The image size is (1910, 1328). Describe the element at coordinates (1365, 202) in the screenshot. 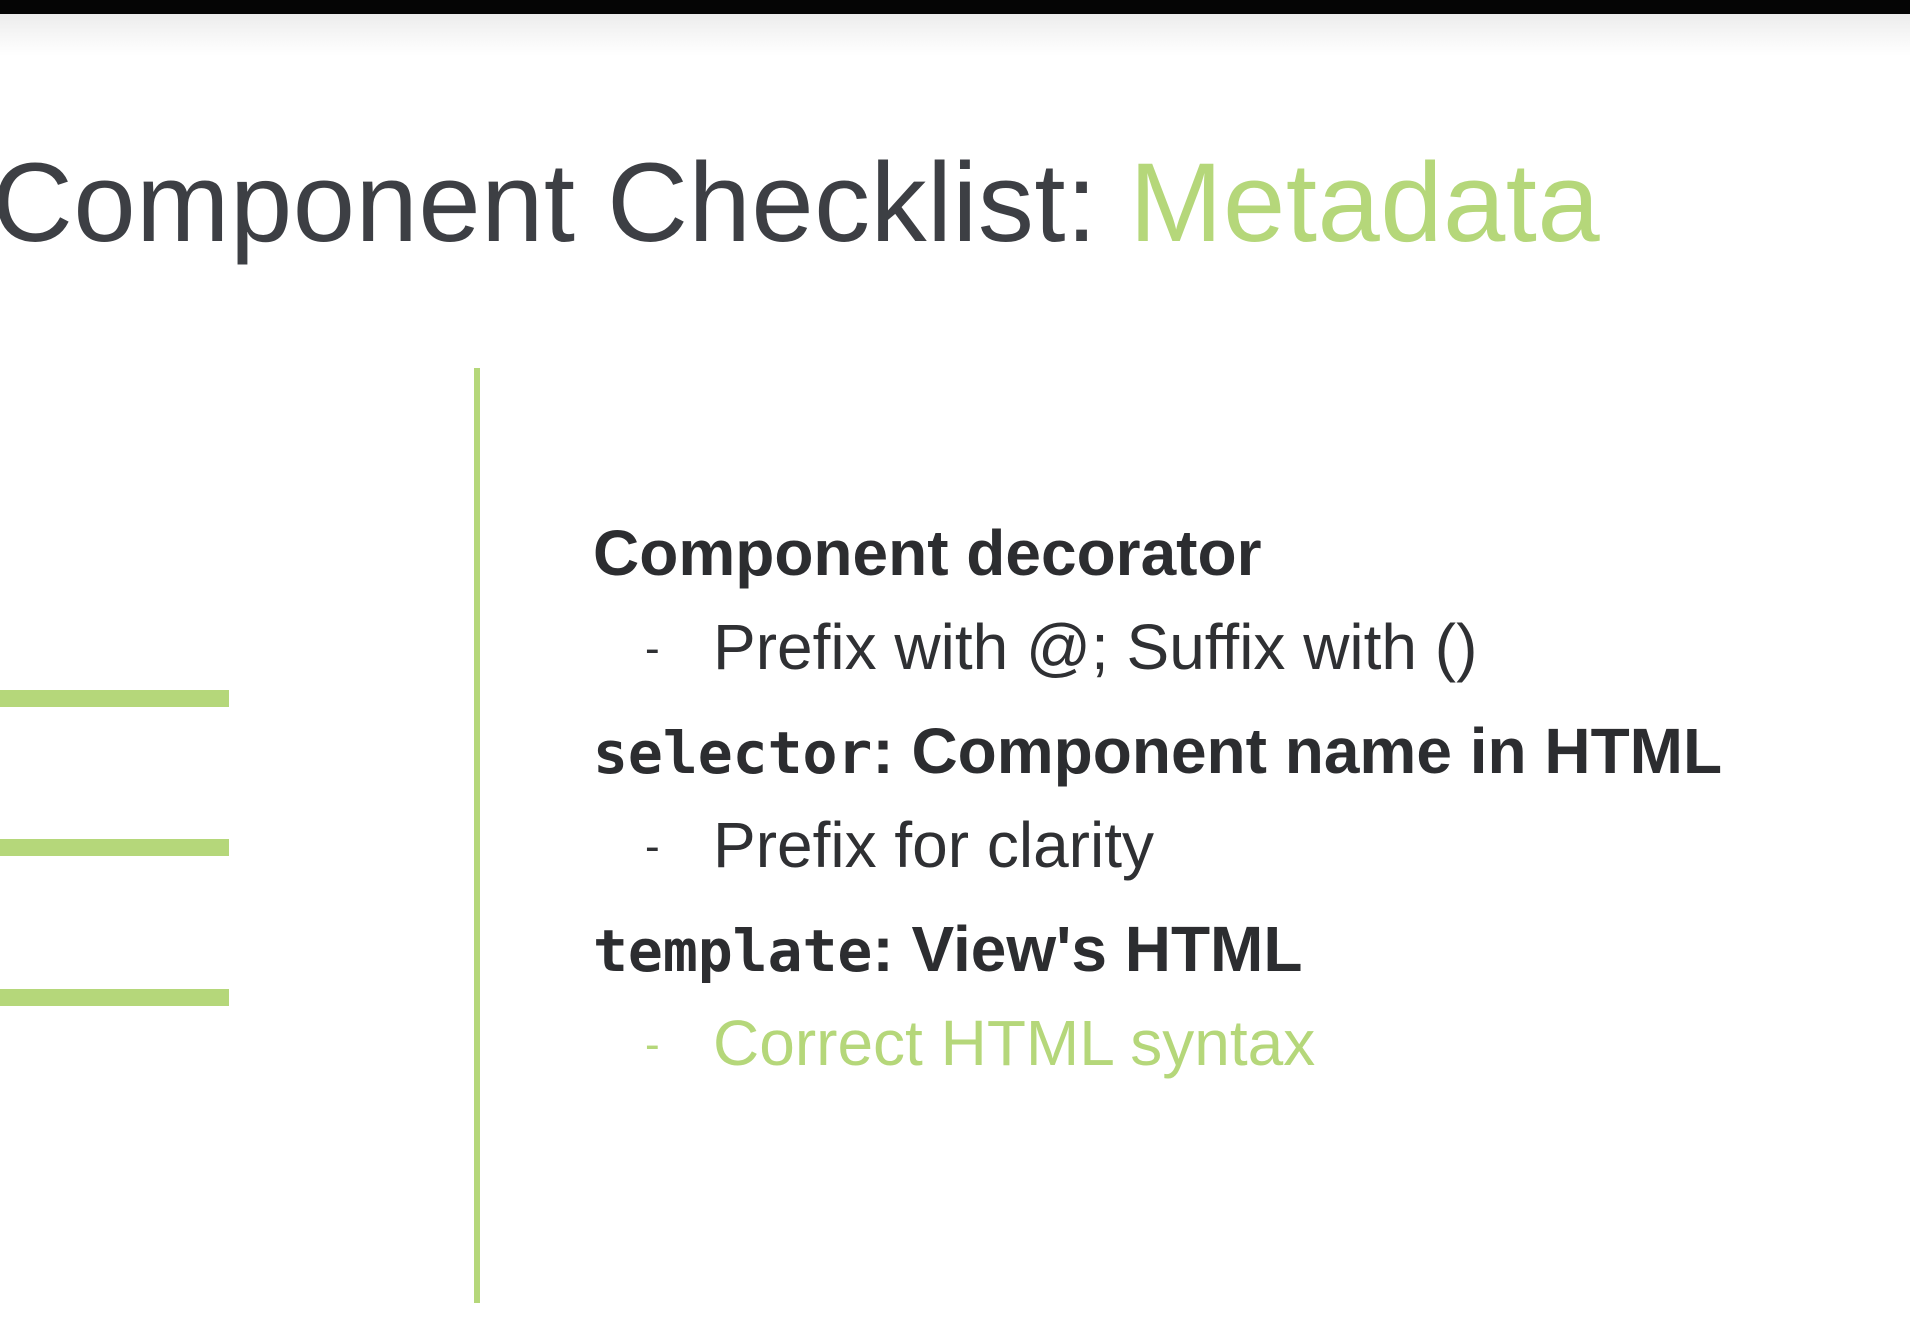

I see `title-accent: Metadata` at that location.